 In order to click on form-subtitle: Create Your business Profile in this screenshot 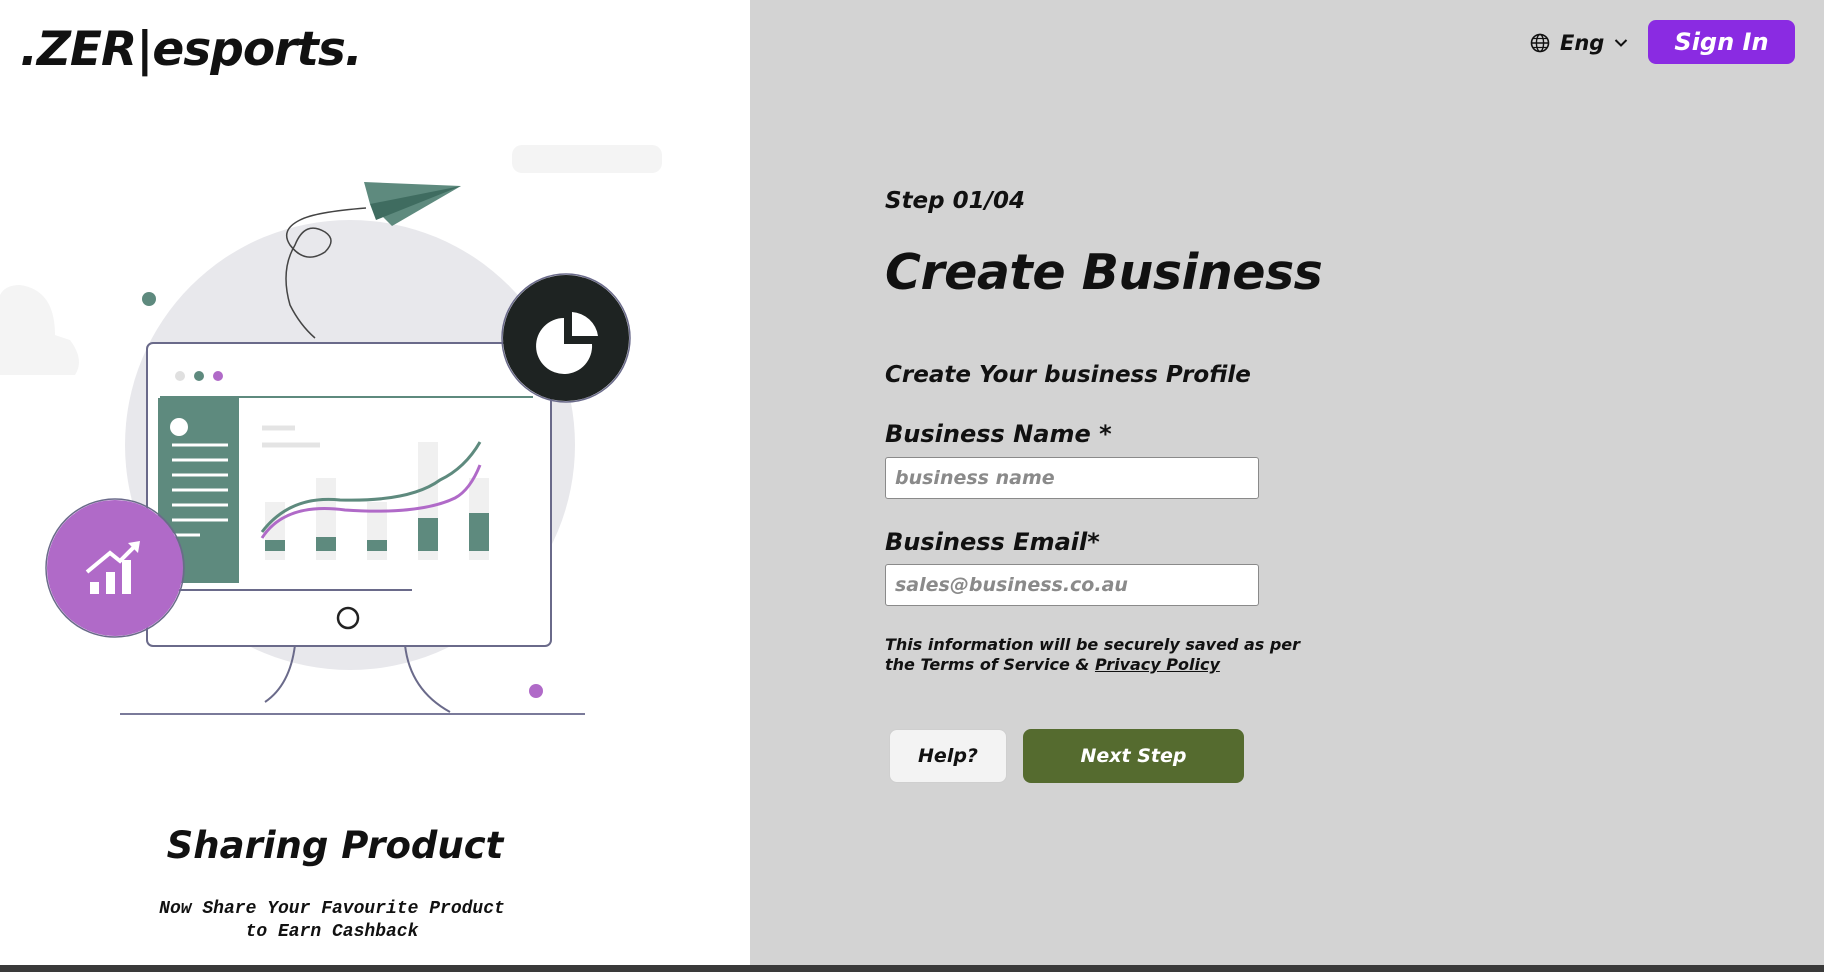, I will do `click(1068, 375)`.